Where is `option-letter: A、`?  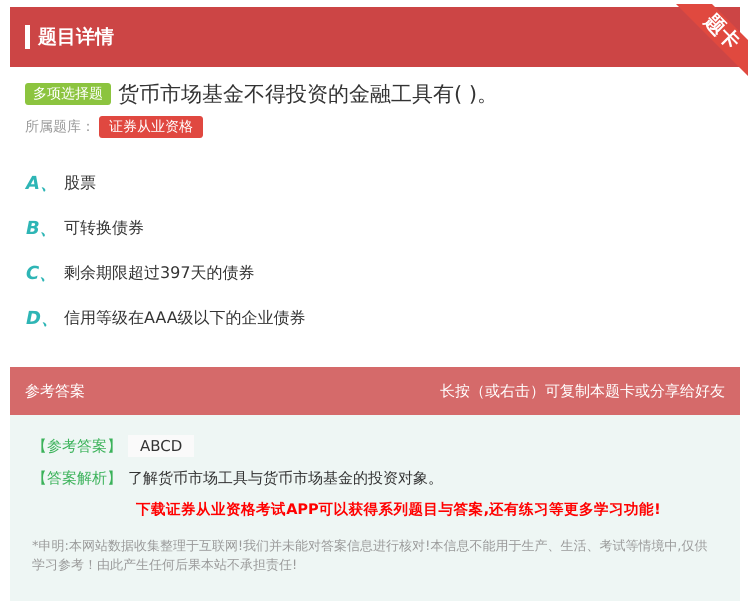
option-letter: A、 is located at coordinates (41, 183).